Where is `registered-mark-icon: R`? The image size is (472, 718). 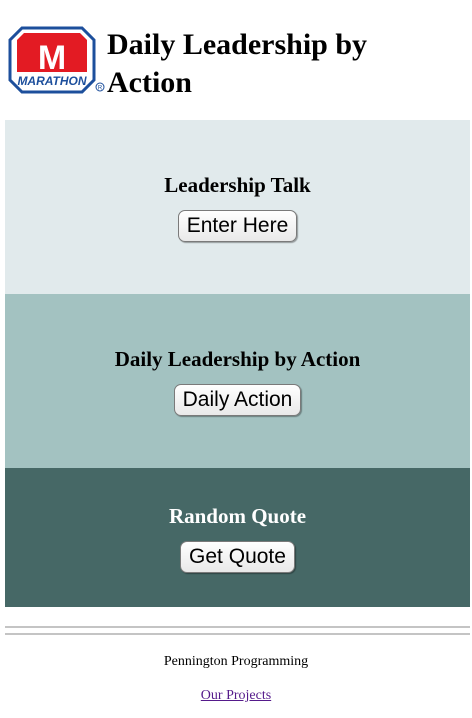 registered-mark-icon: R is located at coordinates (100, 87).